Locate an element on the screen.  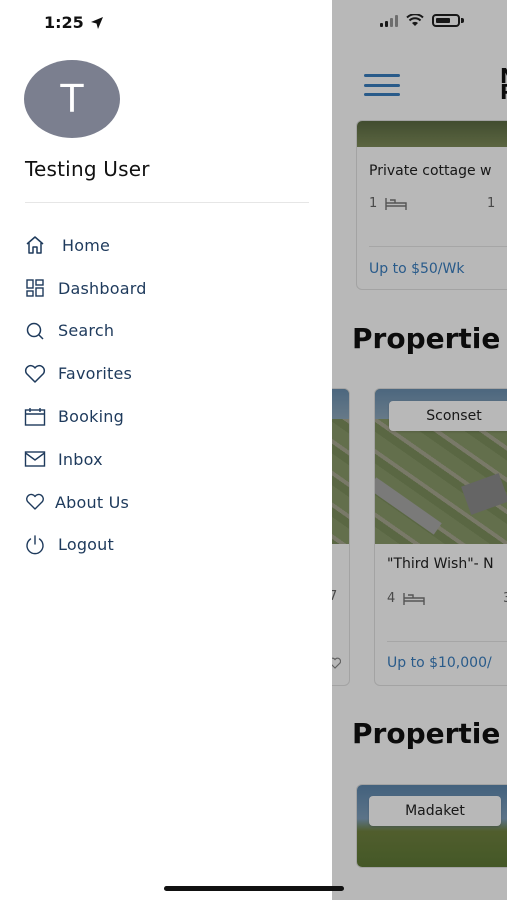
heart-outline-icon is located at coordinates (35, 502).